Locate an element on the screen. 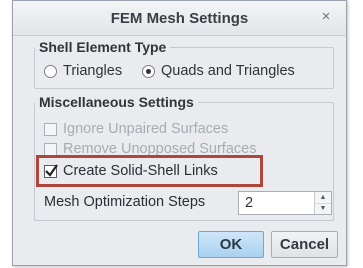 The width and height of the screenshot is (363, 268). radio-label-triangles: Triangles is located at coordinates (93, 71).